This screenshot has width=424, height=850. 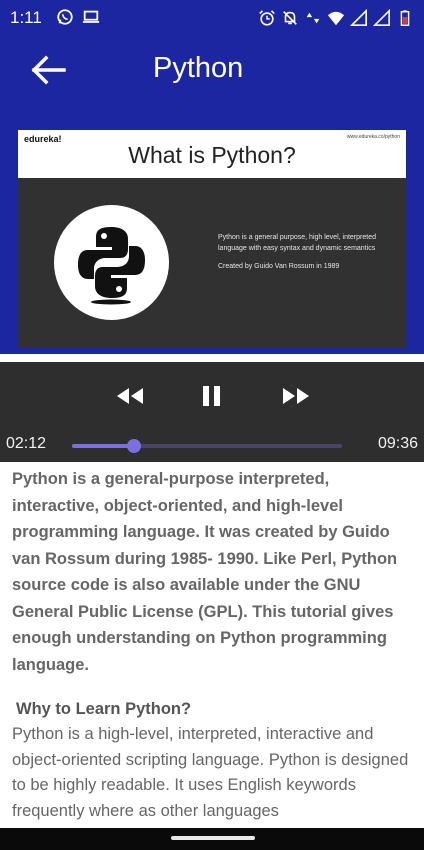 I want to click on python-logo, so click(x=111, y=262).